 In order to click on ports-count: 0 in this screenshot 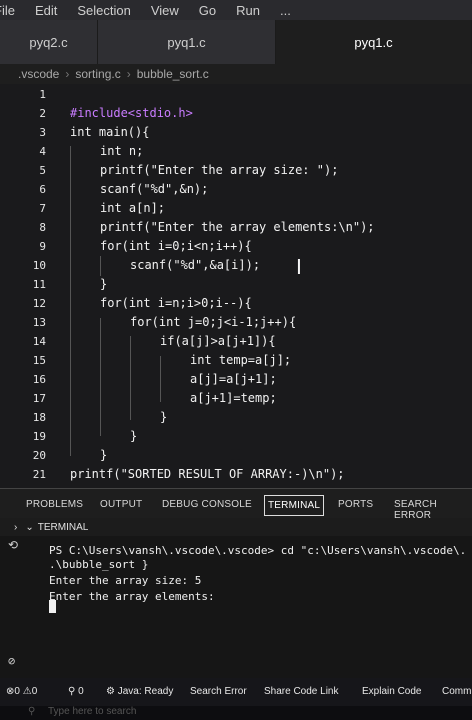, I will do `click(81, 691)`.